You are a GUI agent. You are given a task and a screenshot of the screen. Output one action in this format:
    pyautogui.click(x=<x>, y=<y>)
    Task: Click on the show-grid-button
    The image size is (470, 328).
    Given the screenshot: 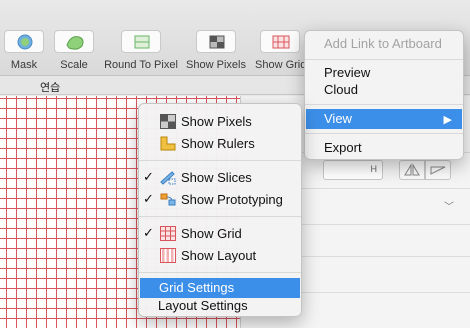 What is the action you would take?
    pyautogui.click(x=280, y=41)
    